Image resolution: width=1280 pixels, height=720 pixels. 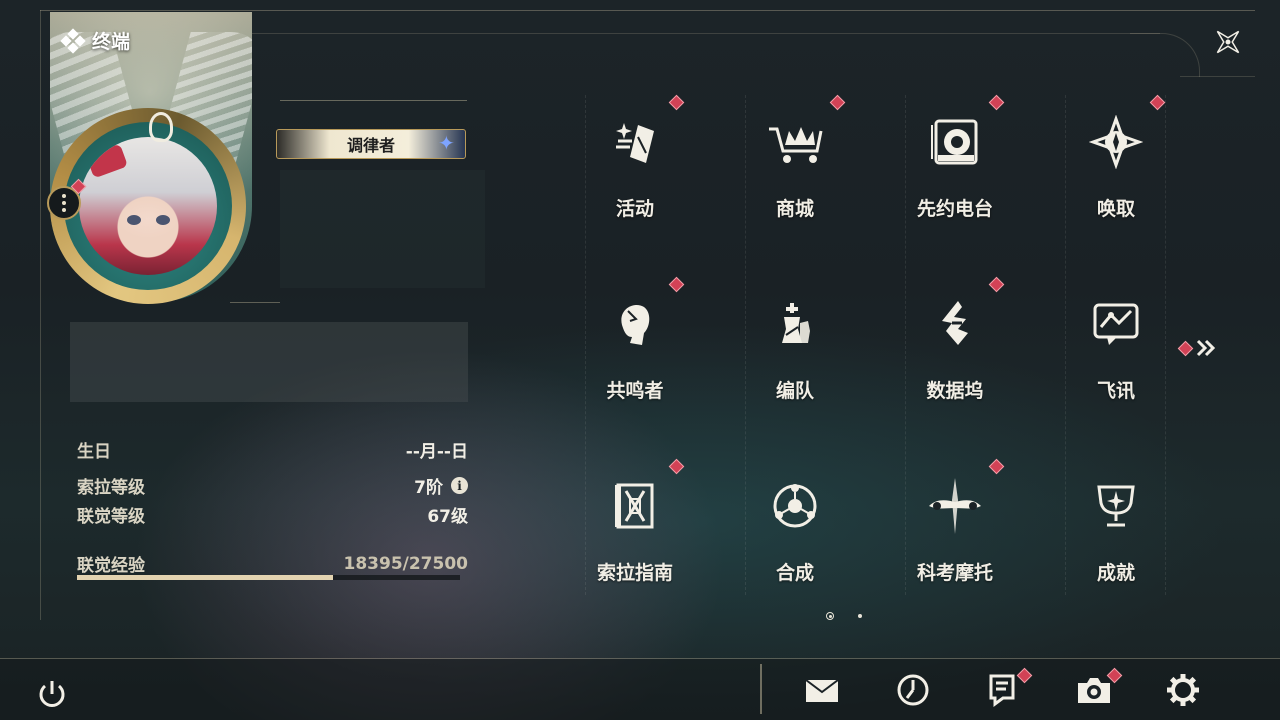 What do you see at coordinates (446, 143) in the screenshot?
I see `star-icon: ✦` at bounding box center [446, 143].